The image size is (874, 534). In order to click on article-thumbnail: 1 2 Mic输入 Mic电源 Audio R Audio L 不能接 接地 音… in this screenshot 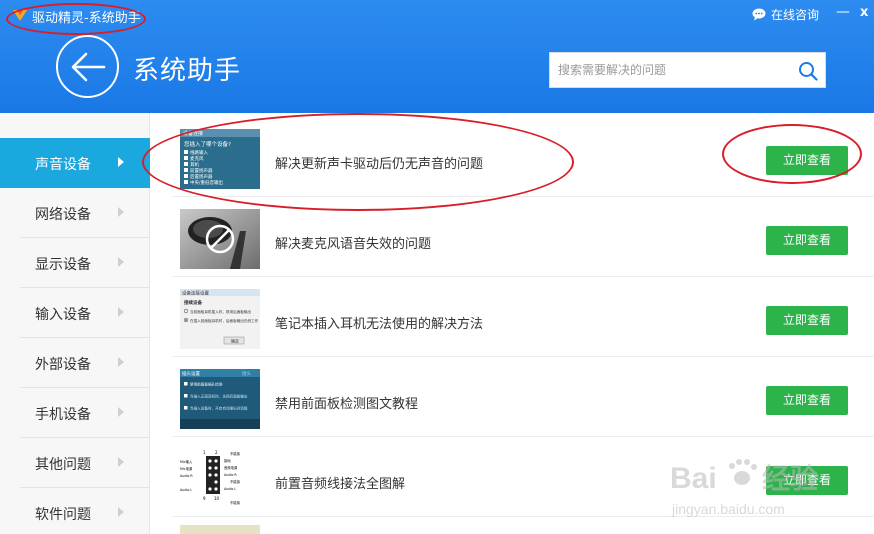, I will do `click(220, 479)`.